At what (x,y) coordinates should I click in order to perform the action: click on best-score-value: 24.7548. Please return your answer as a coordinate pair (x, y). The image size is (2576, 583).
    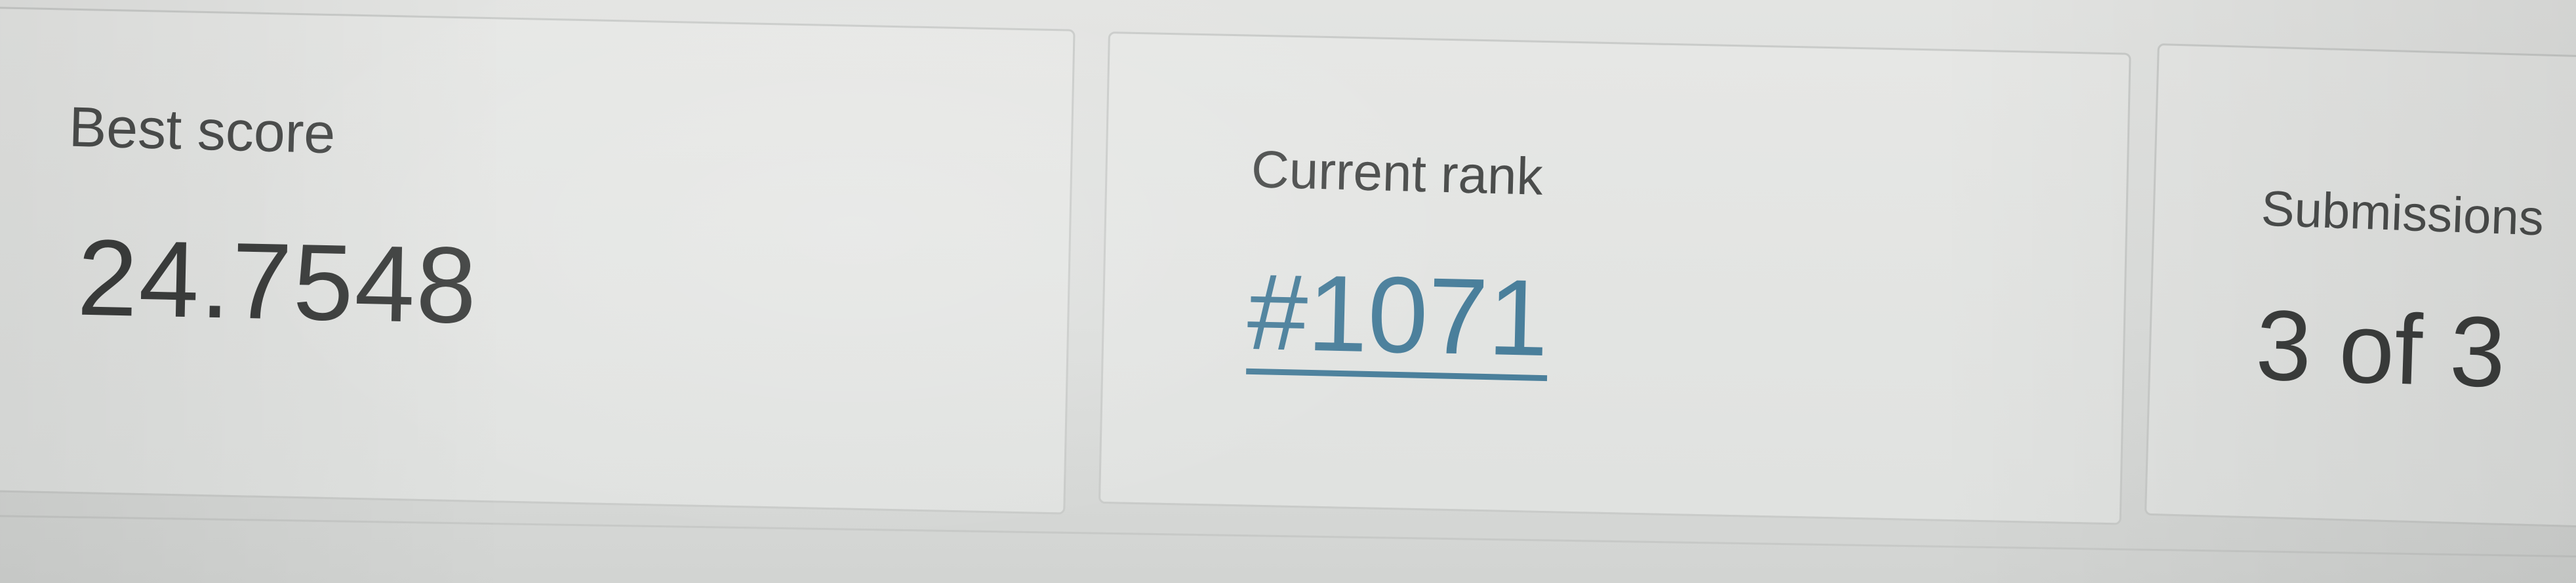
    Looking at the image, I should click on (277, 281).